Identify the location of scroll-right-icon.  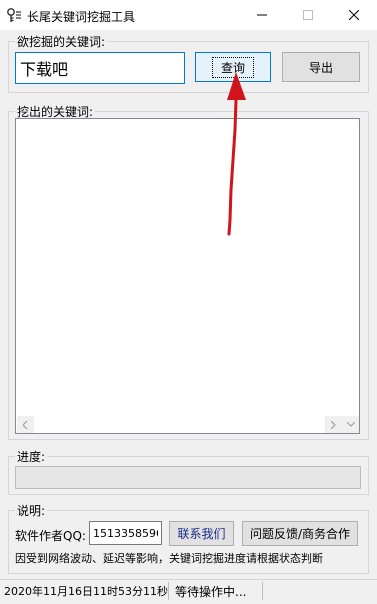
(333, 424).